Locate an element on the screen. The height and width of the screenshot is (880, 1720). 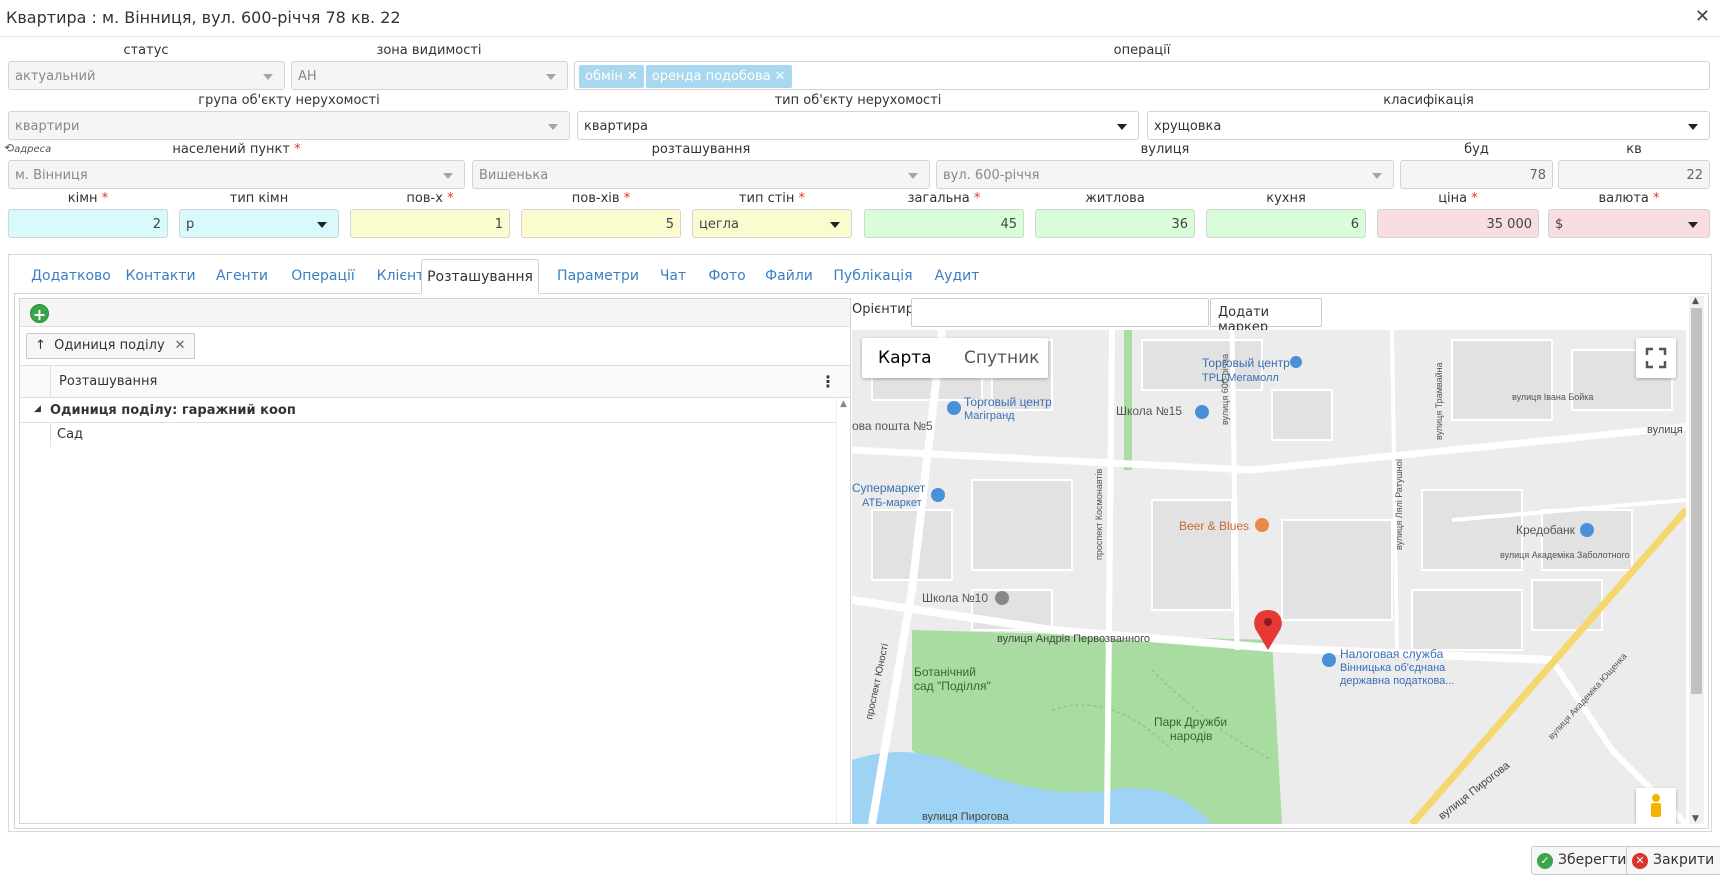
operation-tag: оренда подобова ✕ is located at coordinates (718, 76).